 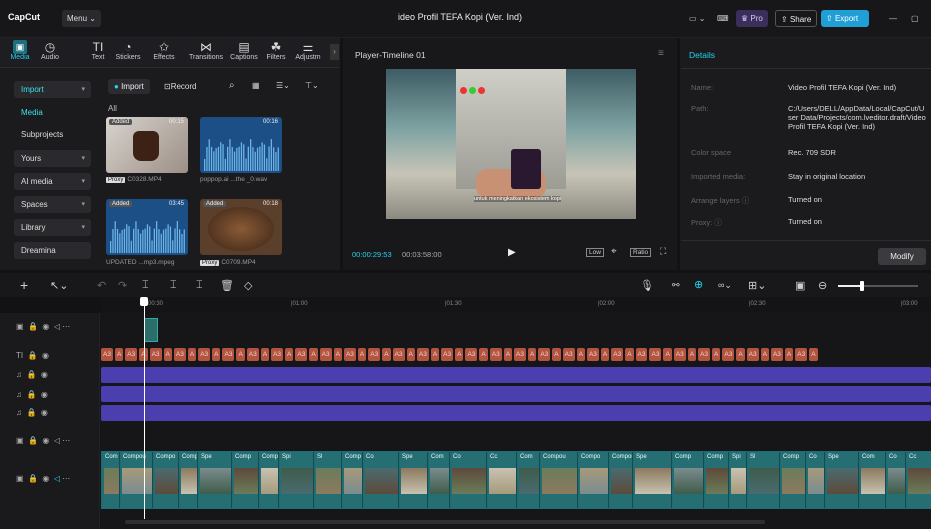 I want to click on link-icon: ⚯, so click(x=676, y=285).